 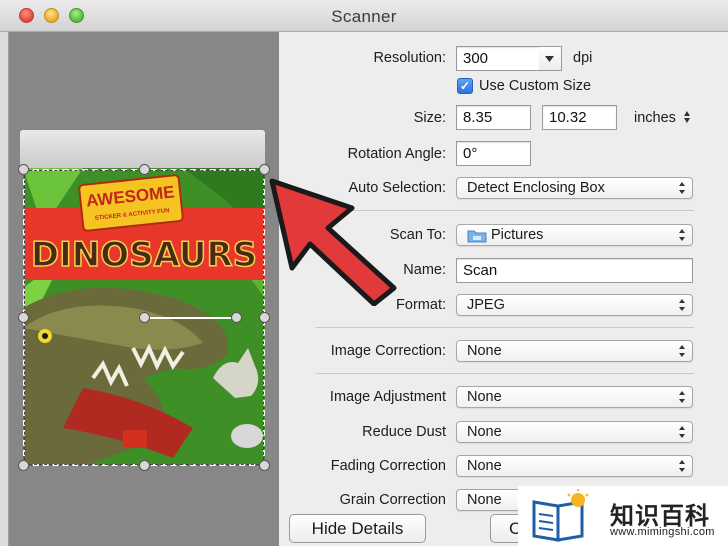 What do you see at coordinates (144, 317) in the screenshot?
I see `rotation-handle-center` at bounding box center [144, 317].